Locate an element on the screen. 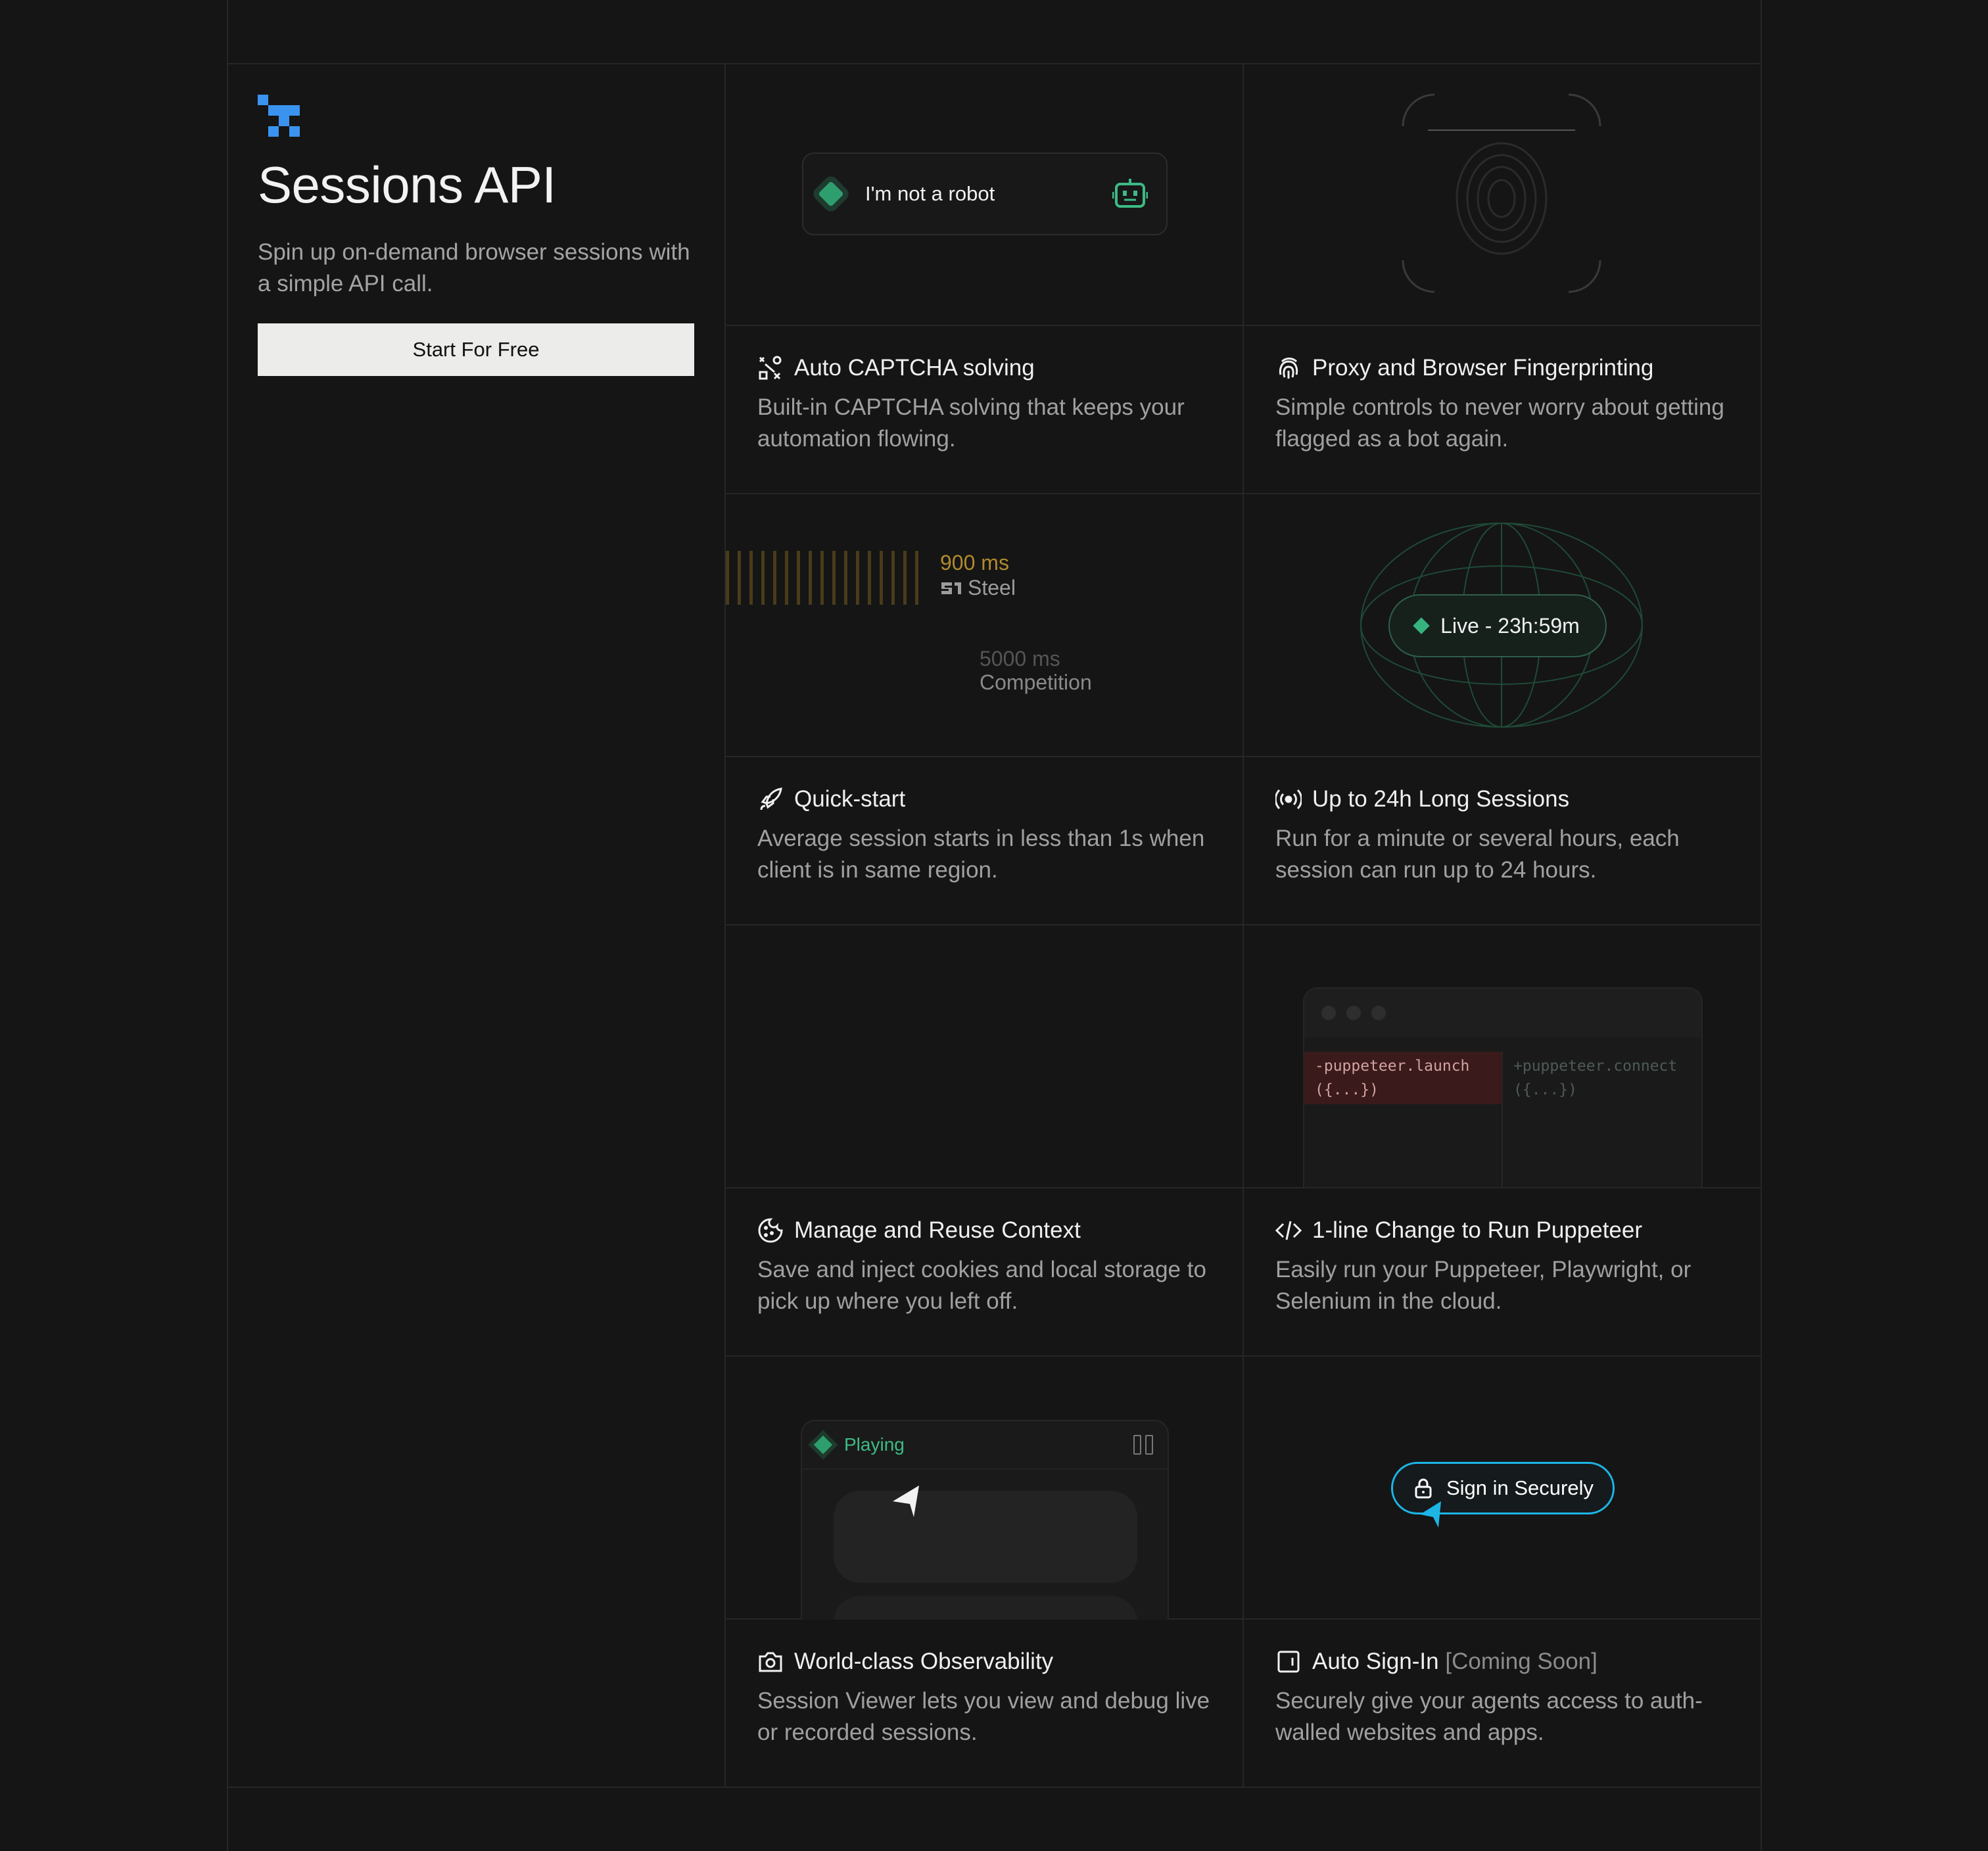  broadcast-icon is located at coordinates (1288, 799).